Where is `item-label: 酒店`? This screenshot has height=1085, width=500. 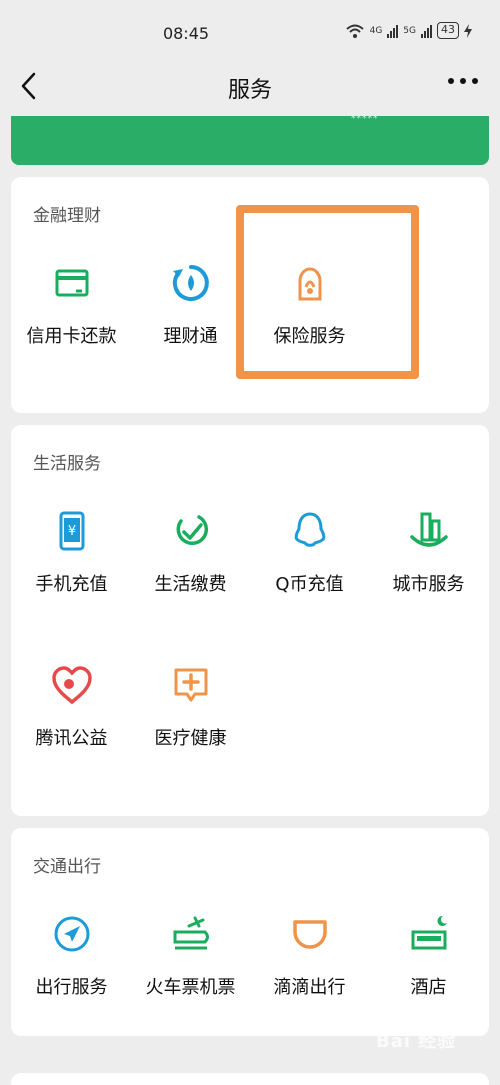 item-label: 酒店 is located at coordinates (428, 987).